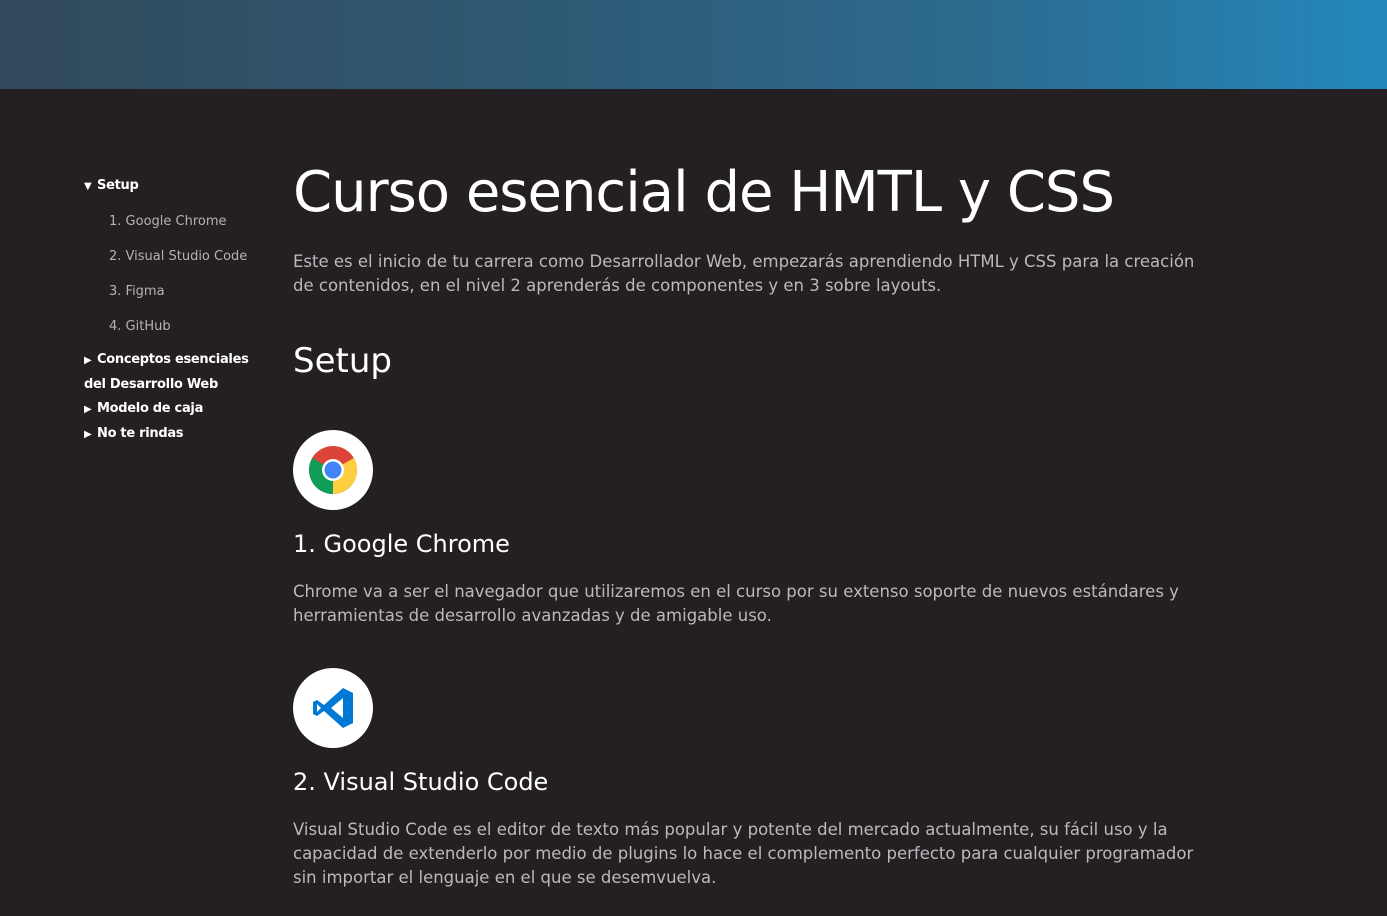 This screenshot has height=916, width=1387. What do you see at coordinates (179, 332) in the screenshot?
I see `sidebar-item-github: 4. GitHub` at bounding box center [179, 332].